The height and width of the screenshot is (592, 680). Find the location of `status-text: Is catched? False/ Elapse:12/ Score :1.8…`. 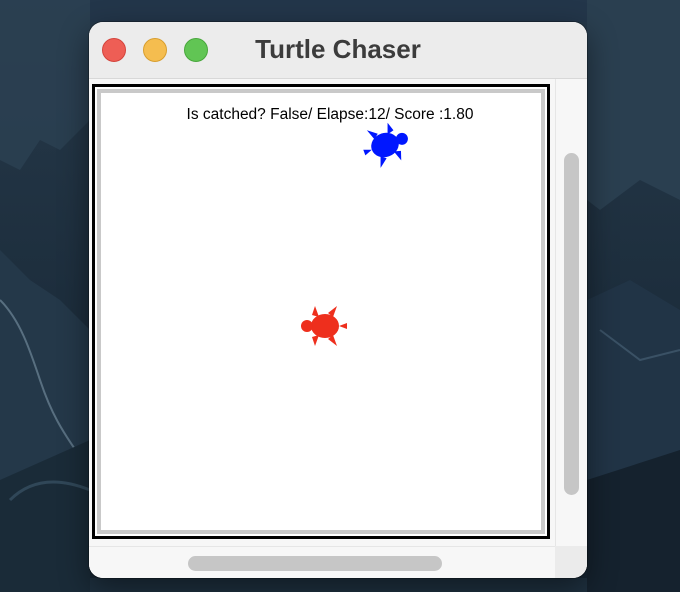

status-text: Is catched? False/ Elapse:12/ Score :1.8… is located at coordinates (330, 114).